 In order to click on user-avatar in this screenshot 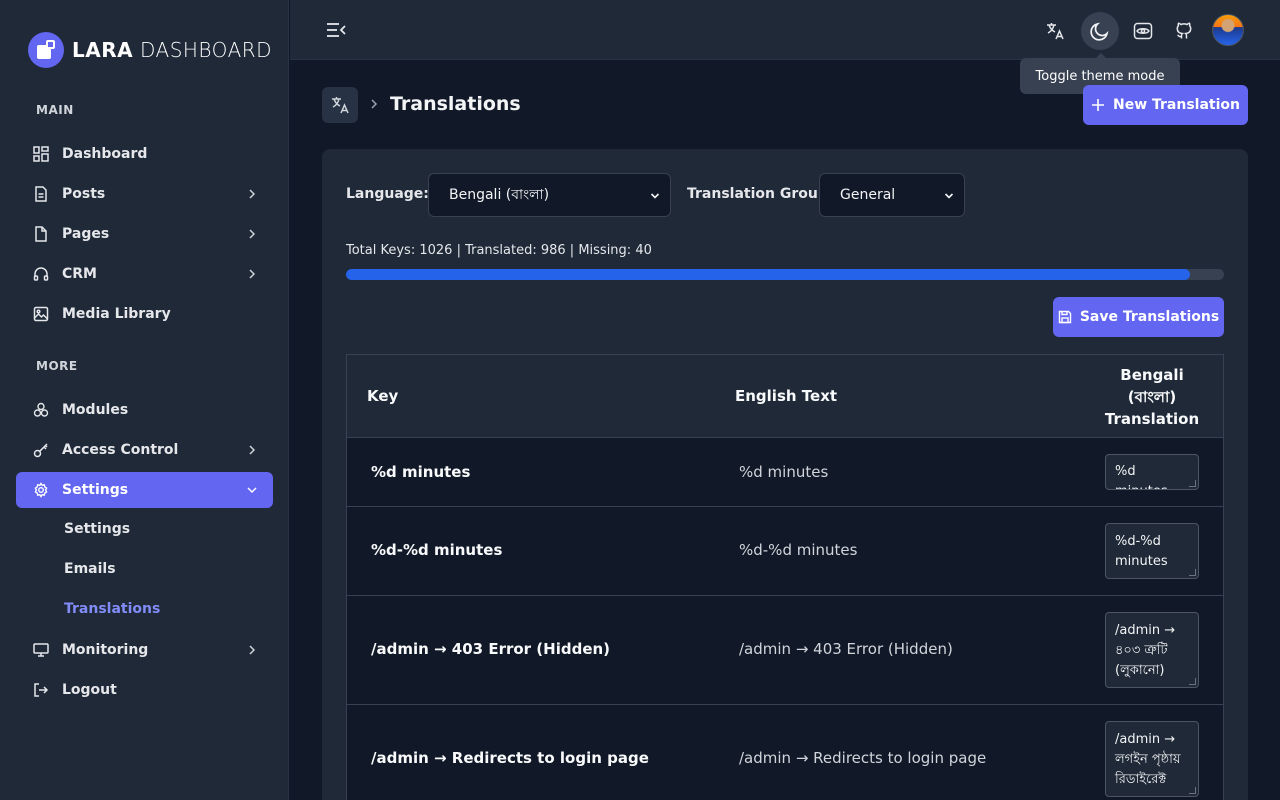, I will do `click(1228, 30)`.